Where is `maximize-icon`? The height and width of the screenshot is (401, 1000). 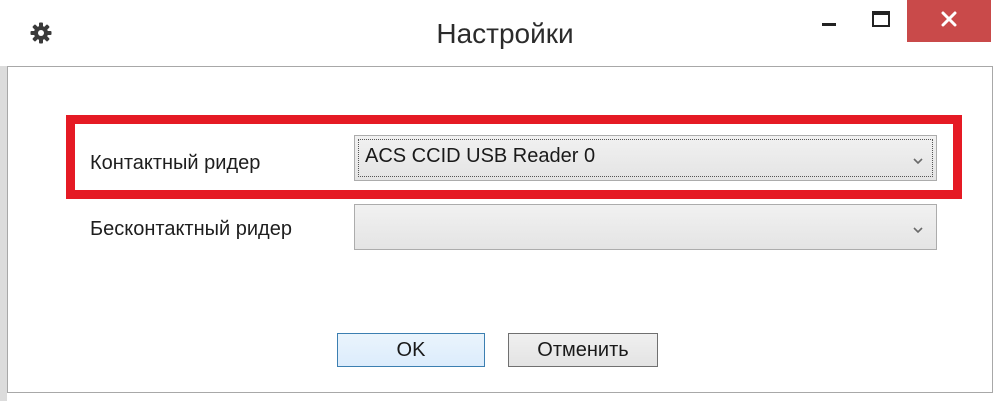
maximize-icon is located at coordinates (881, 21).